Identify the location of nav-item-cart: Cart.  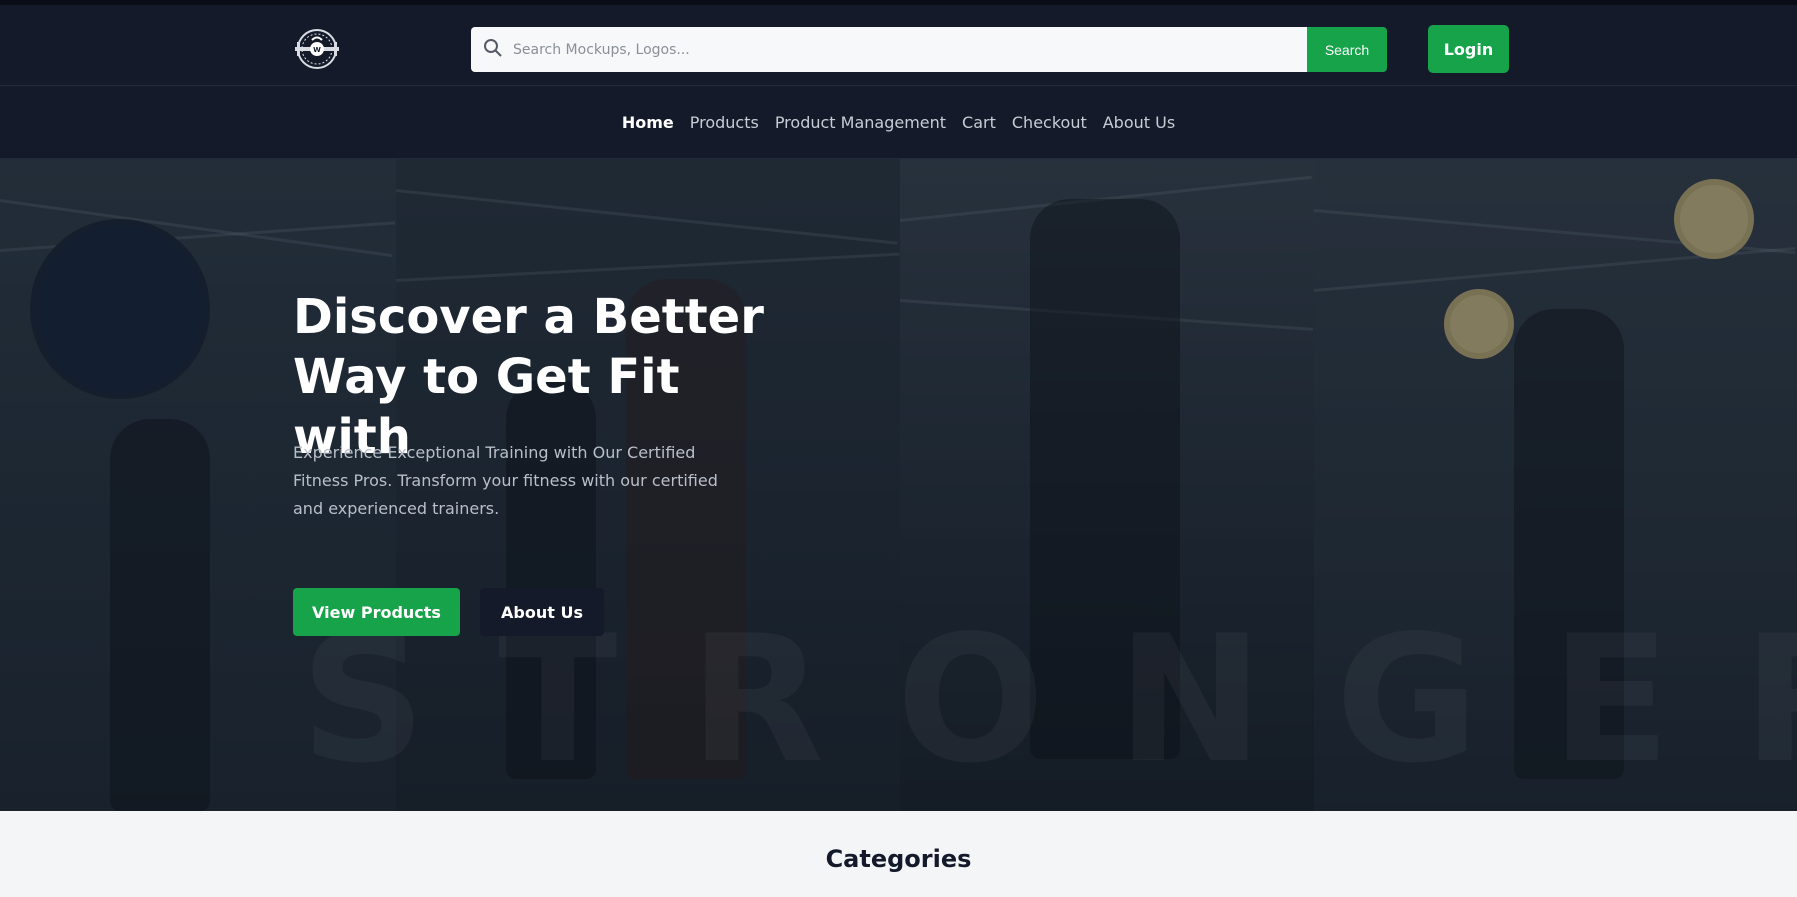
(979, 122).